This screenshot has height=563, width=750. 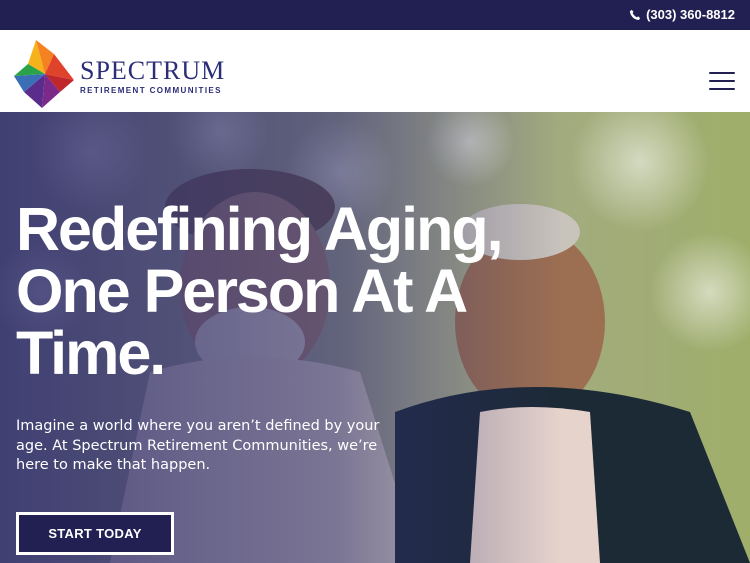 What do you see at coordinates (635, 14) in the screenshot?
I see `phone-icon` at bounding box center [635, 14].